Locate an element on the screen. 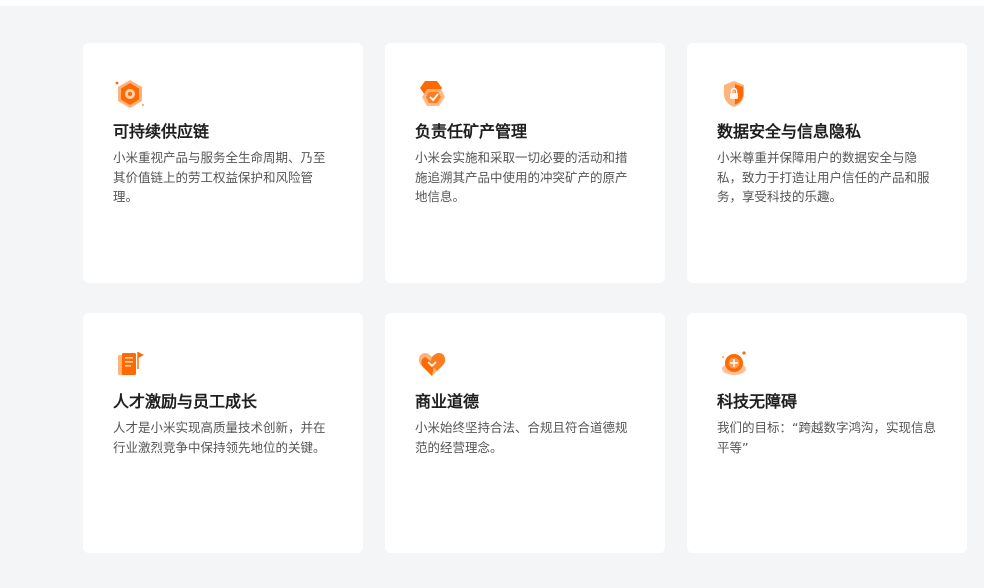 This screenshot has height=588, width=984. card-description: 小米始终坚持合法、合规且符合道德规范的经营理念。 is located at coordinates (521, 437).